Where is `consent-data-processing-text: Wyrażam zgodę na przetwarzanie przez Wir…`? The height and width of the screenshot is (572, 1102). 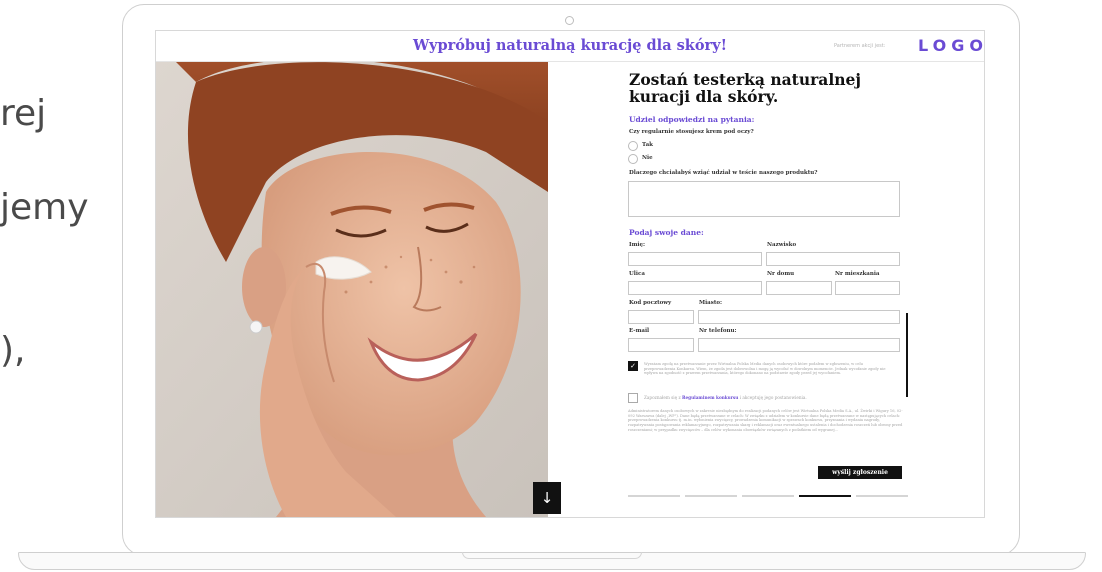
consent-data-processing-text: Wyrażam zgodę na przetwarzanie przez Wir… is located at coordinates (765, 369).